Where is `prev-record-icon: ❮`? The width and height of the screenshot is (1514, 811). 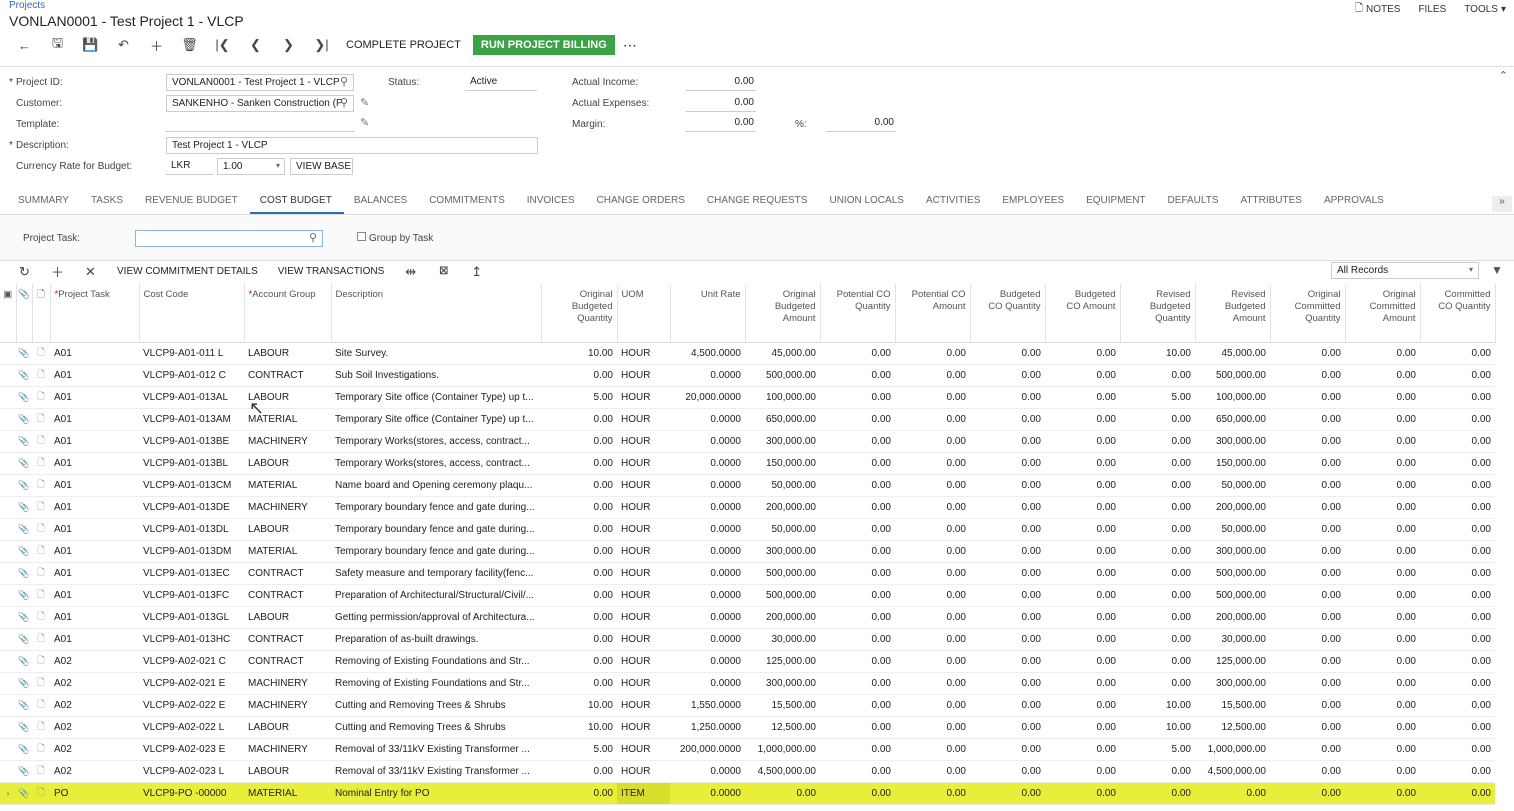 prev-record-icon: ❮ is located at coordinates (255, 45).